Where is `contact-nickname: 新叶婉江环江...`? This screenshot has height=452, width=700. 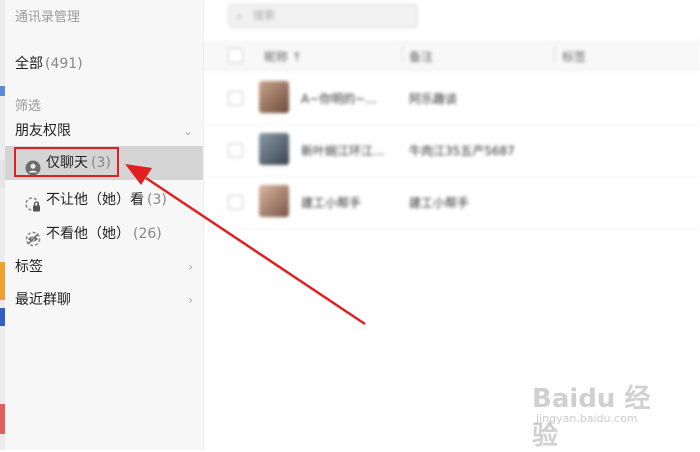
contact-nickname: 新叶婉江环江... is located at coordinates (343, 151).